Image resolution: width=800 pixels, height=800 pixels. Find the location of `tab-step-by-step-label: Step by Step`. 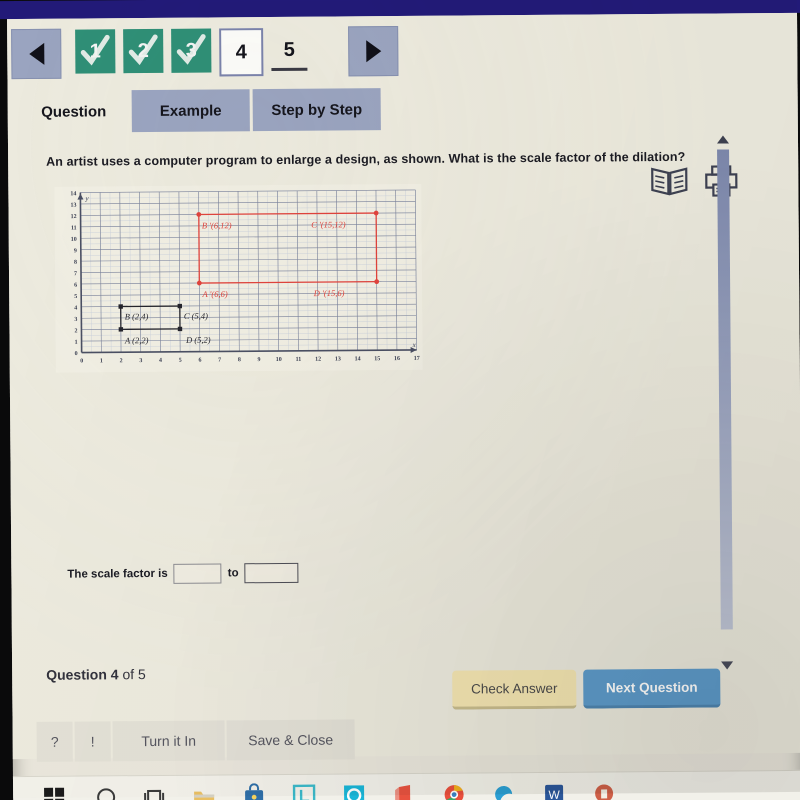

tab-step-by-step-label: Step by Step is located at coordinates (317, 109).